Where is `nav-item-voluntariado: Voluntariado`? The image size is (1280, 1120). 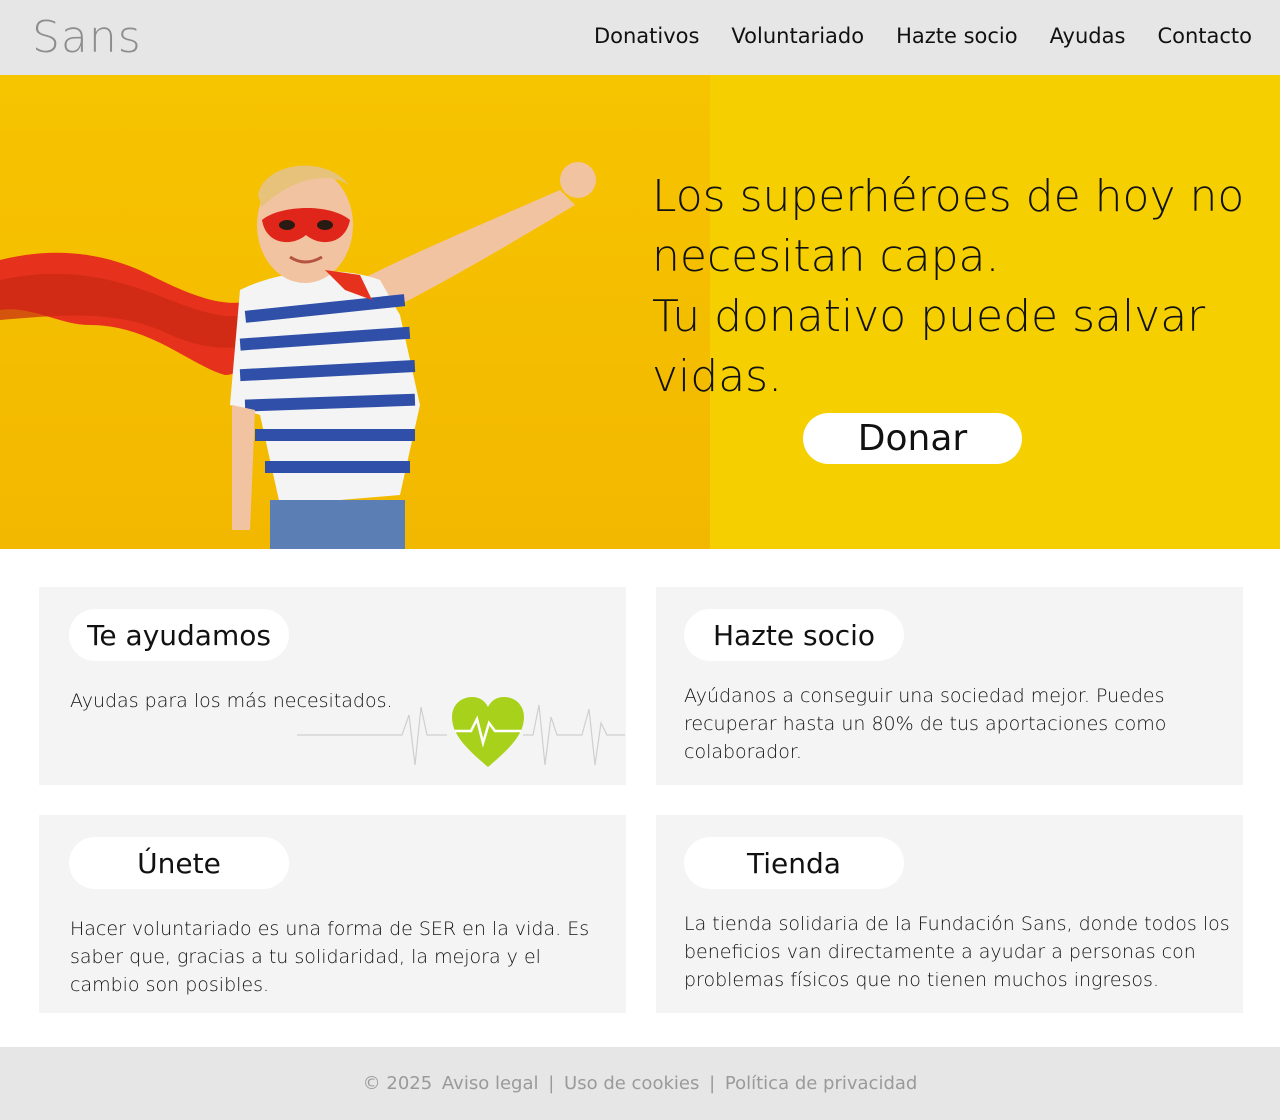
nav-item-voluntariado: Voluntariado is located at coordinates (797, 36).